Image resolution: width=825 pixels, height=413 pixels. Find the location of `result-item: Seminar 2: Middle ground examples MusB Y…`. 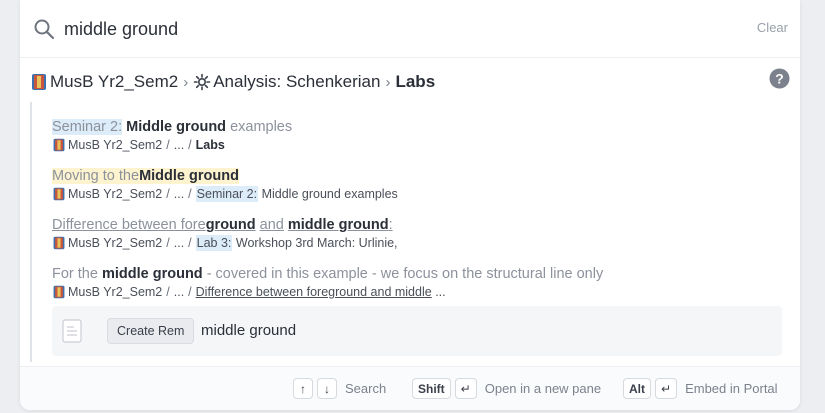

result-item: Seminar 2: Middle ground examples MusB Y… is located at coordinates (412, 135).